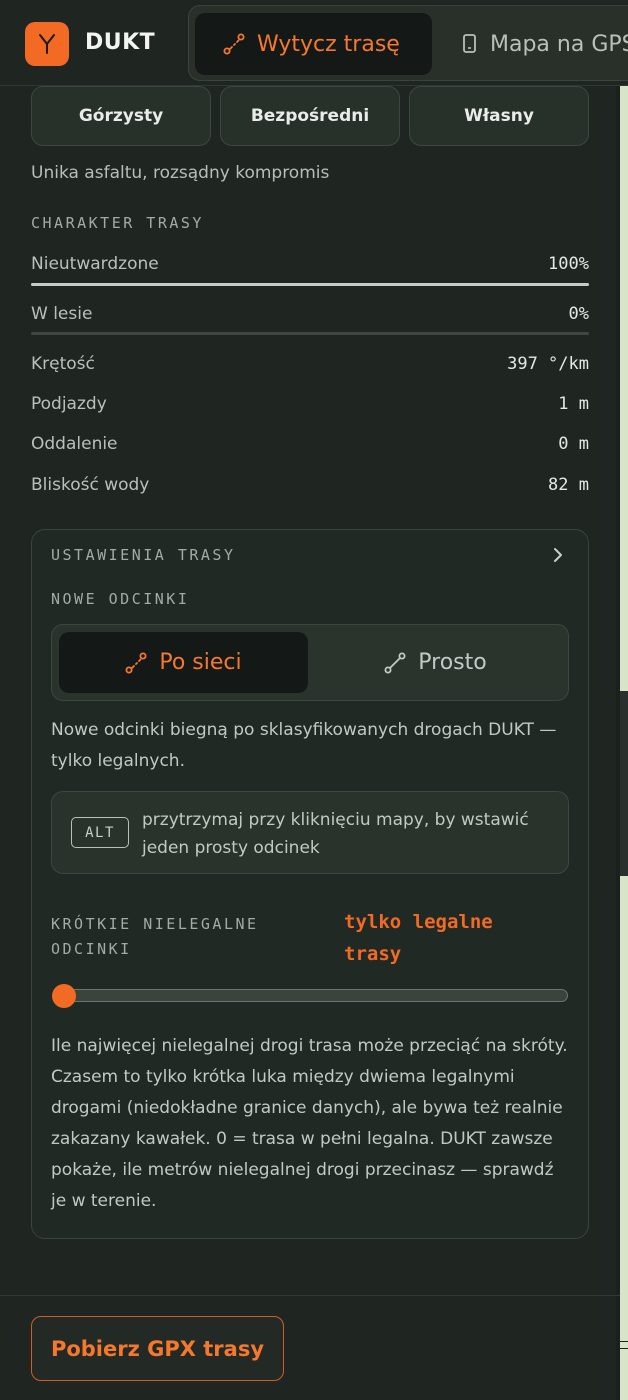 This screenshot has height=1400, width=628. I want to click on stat-value: 0 m, so click(573, 444).